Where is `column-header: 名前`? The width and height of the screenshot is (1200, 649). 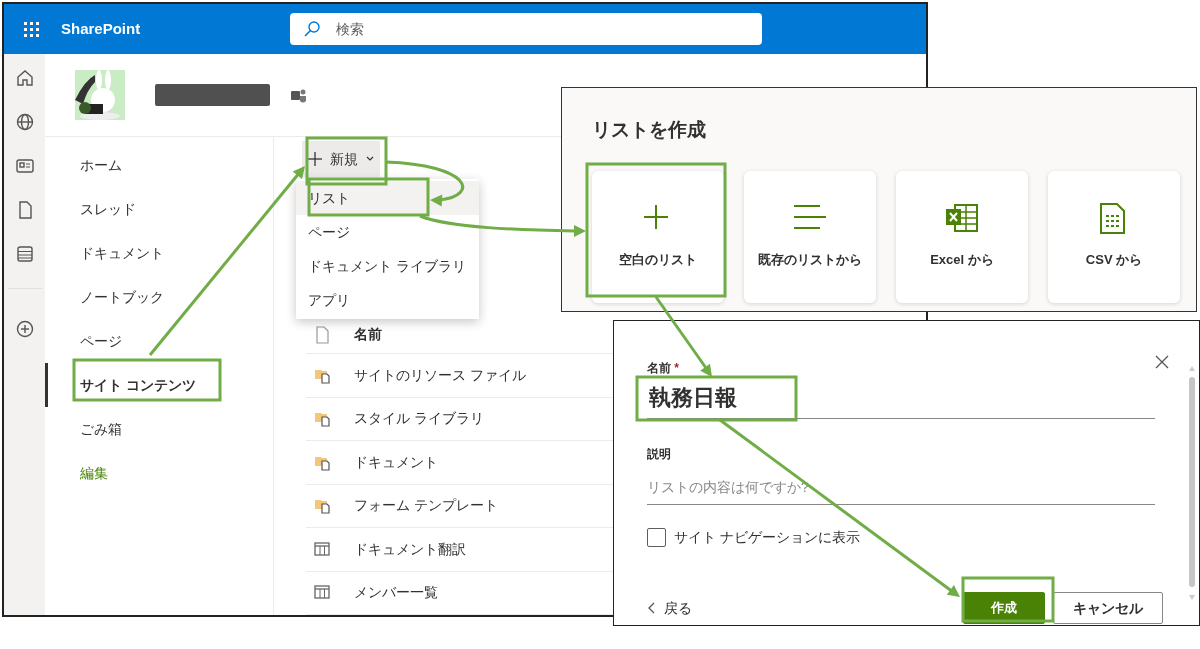 column-header: 名前 is located at coordinates (368, 334).